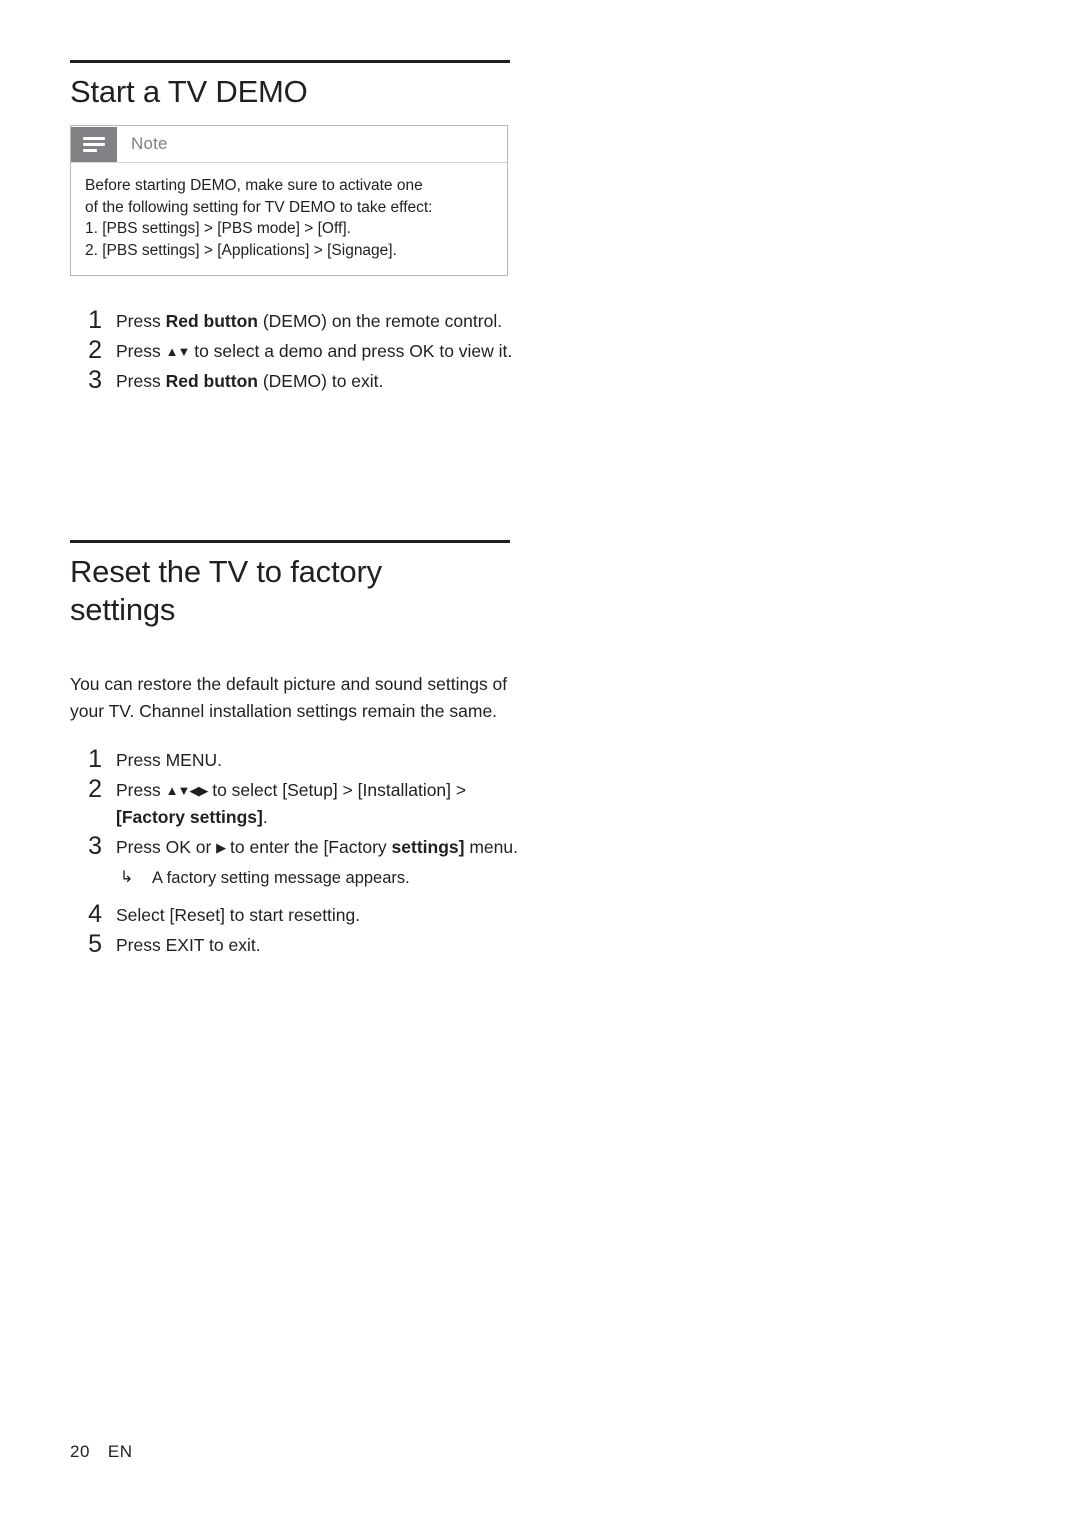  I want to click on list-item: 4 Select [Reset] to start resetting., so click(295, 914).